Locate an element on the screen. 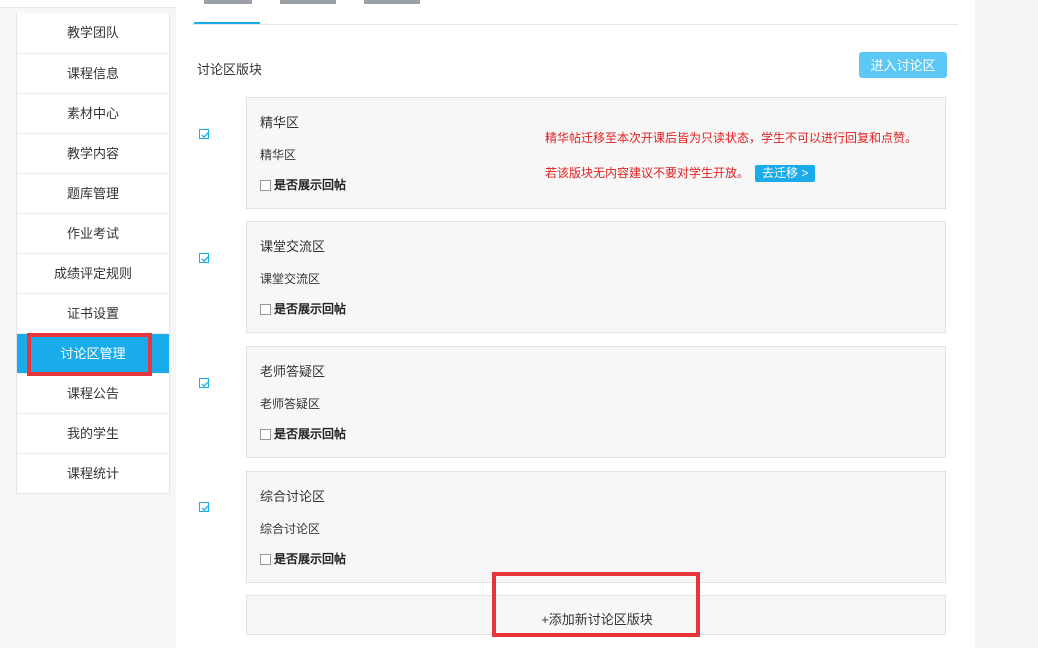 The width and height of the screenshot is (1038, 648). block-title: 课堂交流区 is located at coordinates (293, 246).